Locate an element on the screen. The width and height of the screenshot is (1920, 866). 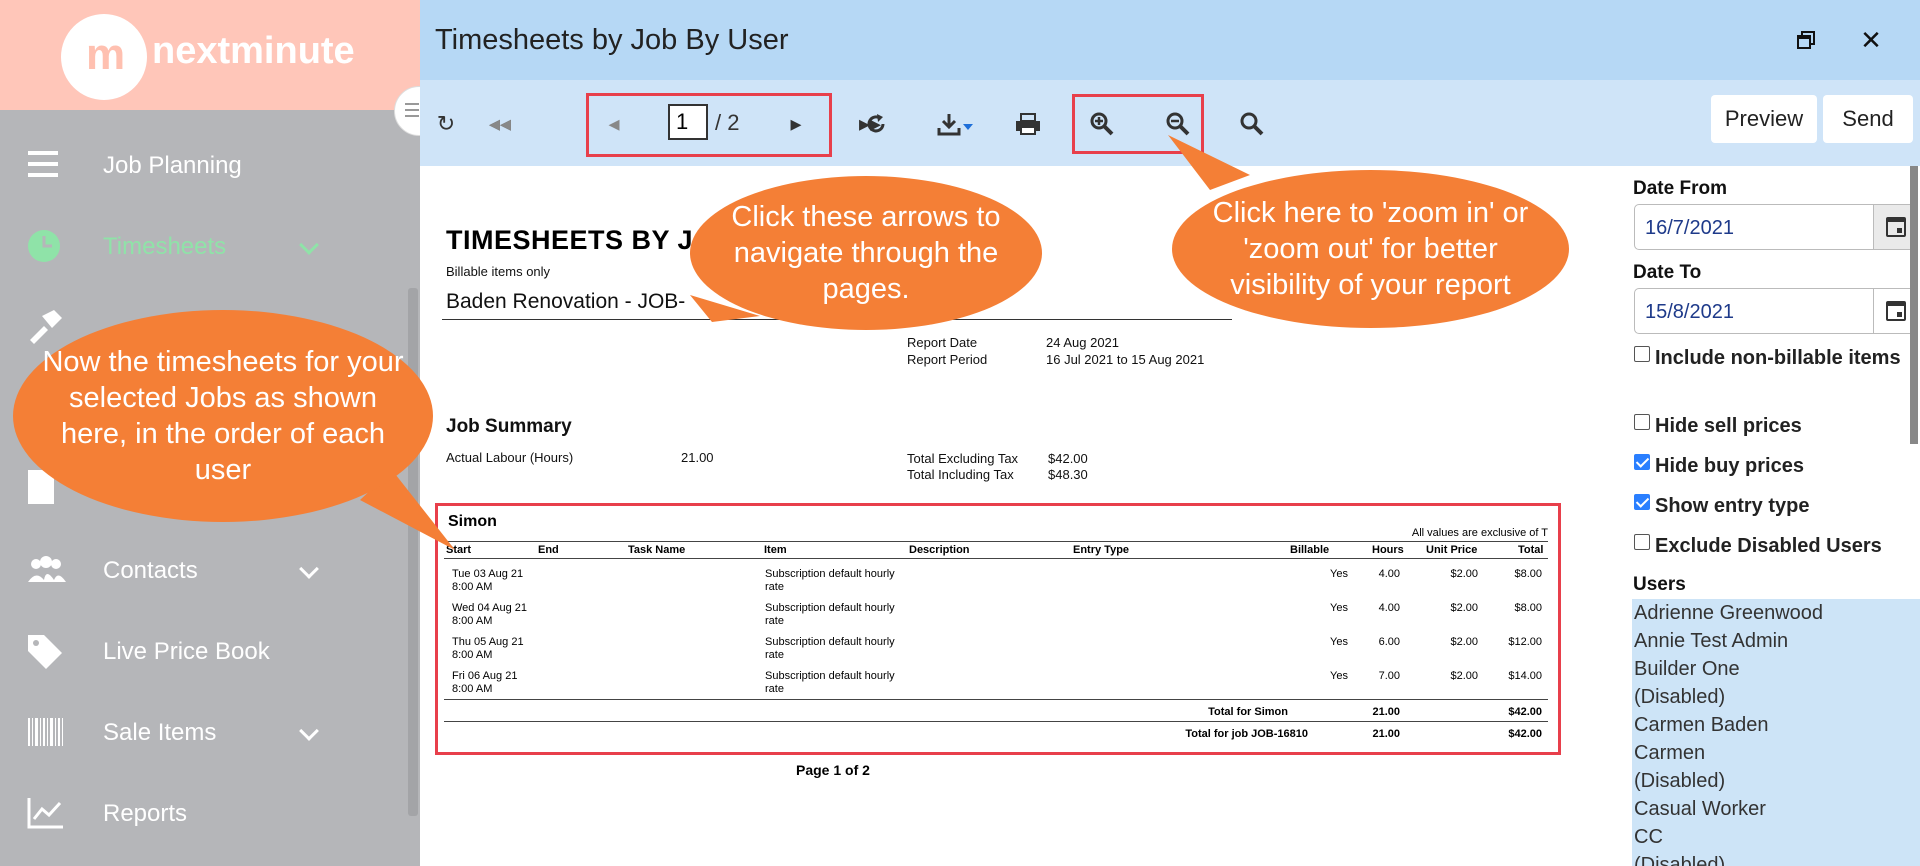
exclude-disabled-option: Exclude Disabled Users is located at coordinates (1774, 546).